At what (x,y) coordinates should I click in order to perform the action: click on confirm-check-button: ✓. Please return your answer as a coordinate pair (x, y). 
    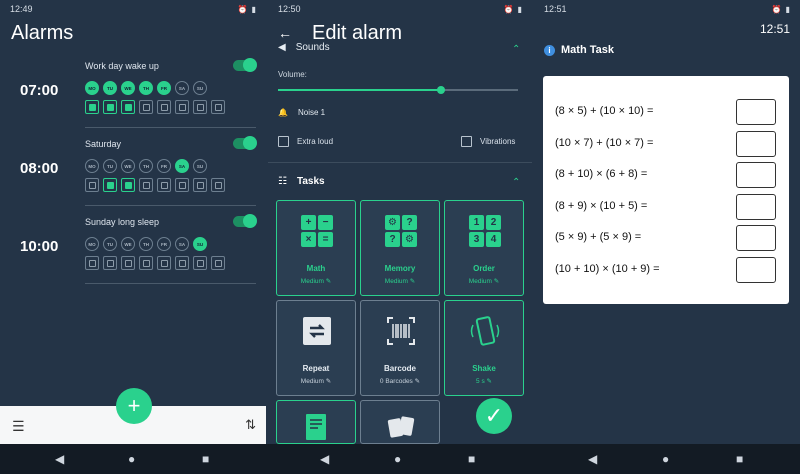
    Looking at the image, I should click on (494, 416).